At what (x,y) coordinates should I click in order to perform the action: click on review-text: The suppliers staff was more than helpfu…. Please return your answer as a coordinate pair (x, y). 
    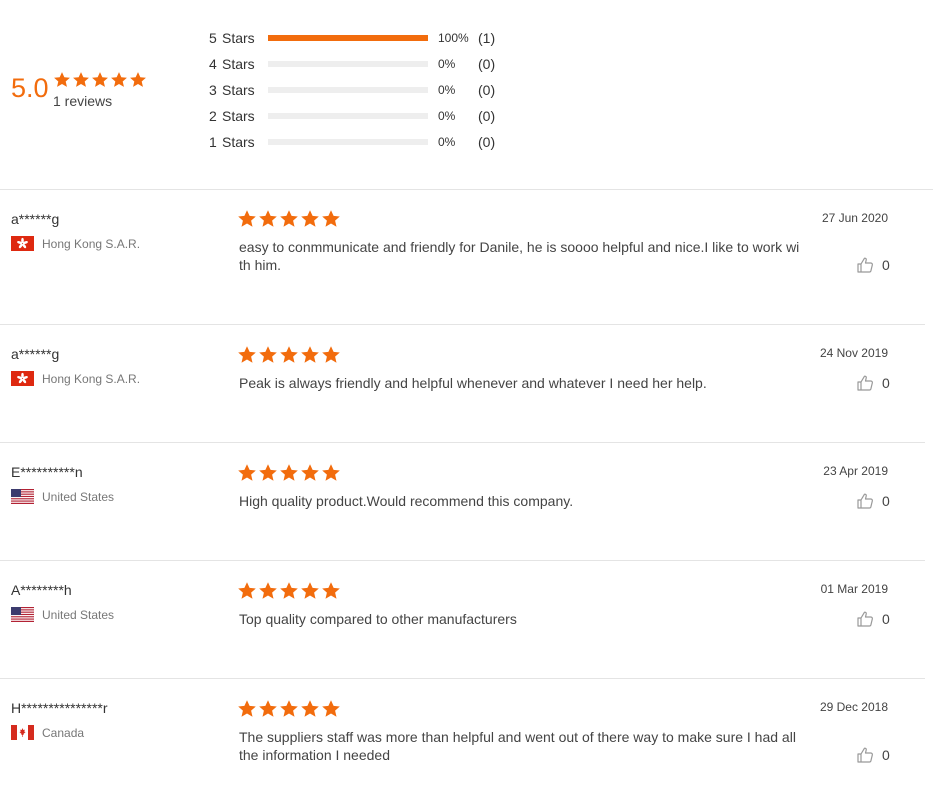
    Looking at the image, I should click on (517, 746).